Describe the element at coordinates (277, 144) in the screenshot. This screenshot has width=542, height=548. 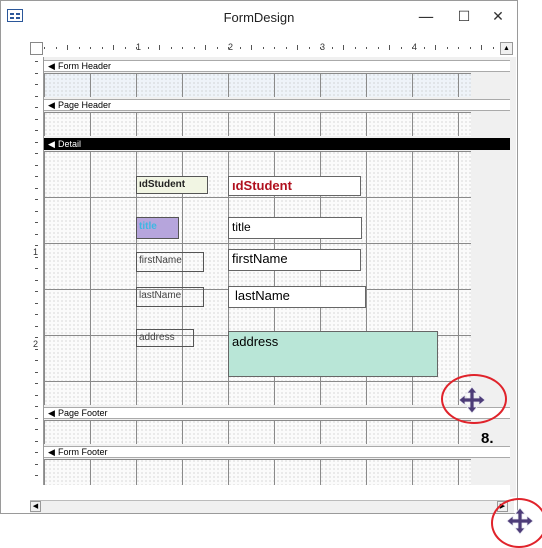
I see `detail-bar: ◀ Detail` at that location.